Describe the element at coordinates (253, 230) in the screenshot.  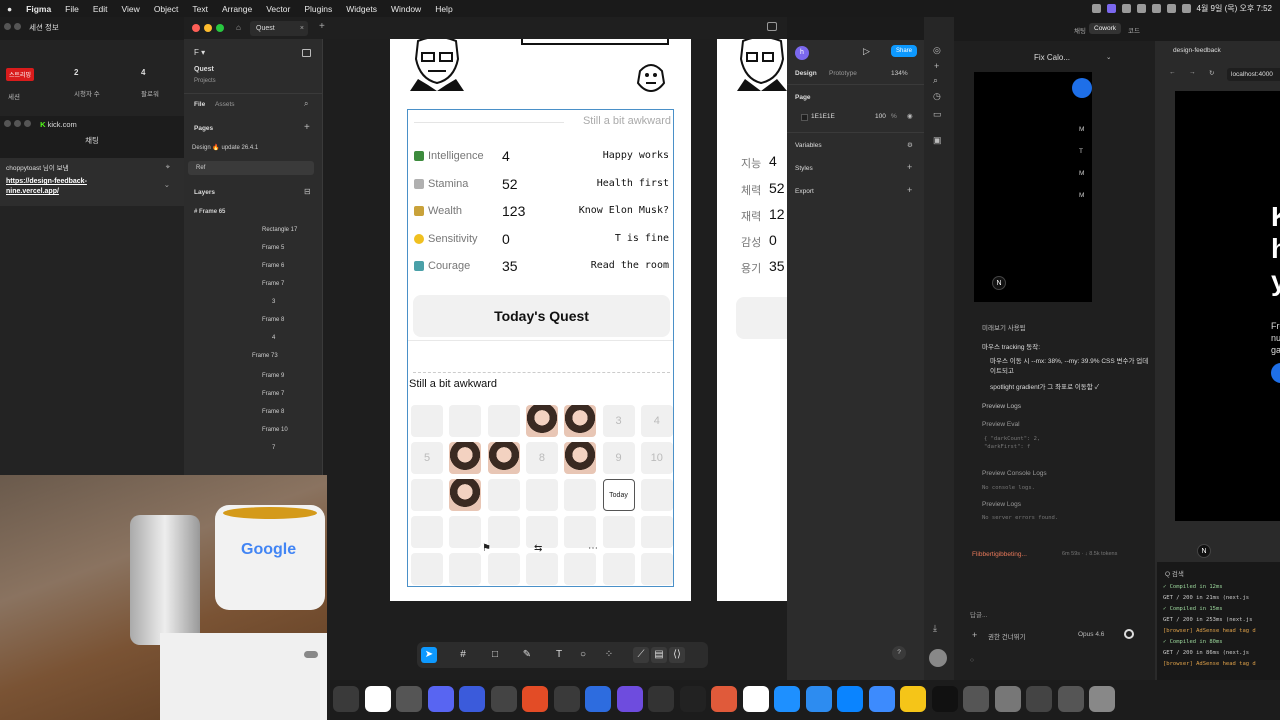
I see `layer-item: Rectangle 17` at that location.